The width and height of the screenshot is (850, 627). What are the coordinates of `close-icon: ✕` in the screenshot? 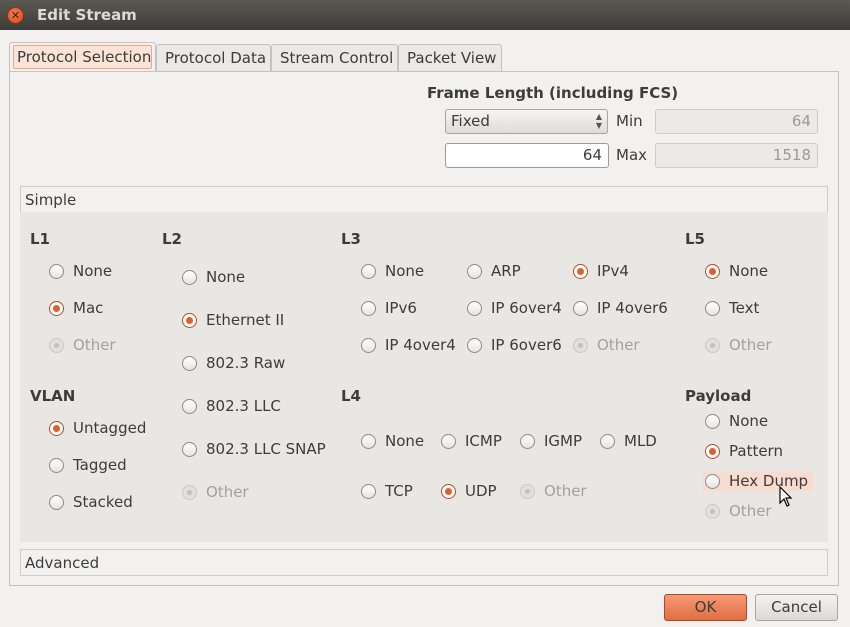 It's located at (15, 15).